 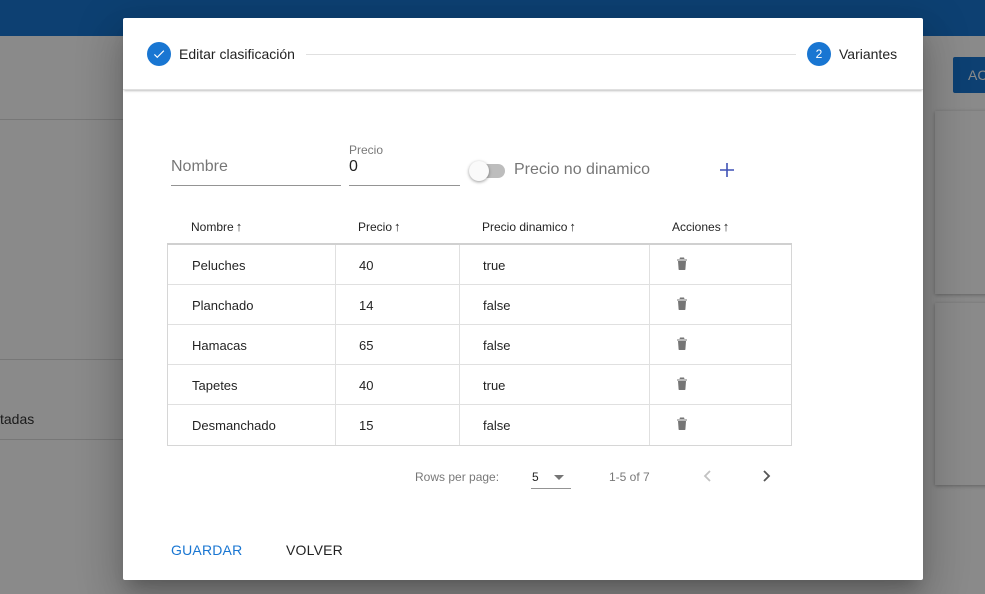 I want to click on table-pagination: Rows per page: 5 1-5 of 7, so click(x=523, y=476).